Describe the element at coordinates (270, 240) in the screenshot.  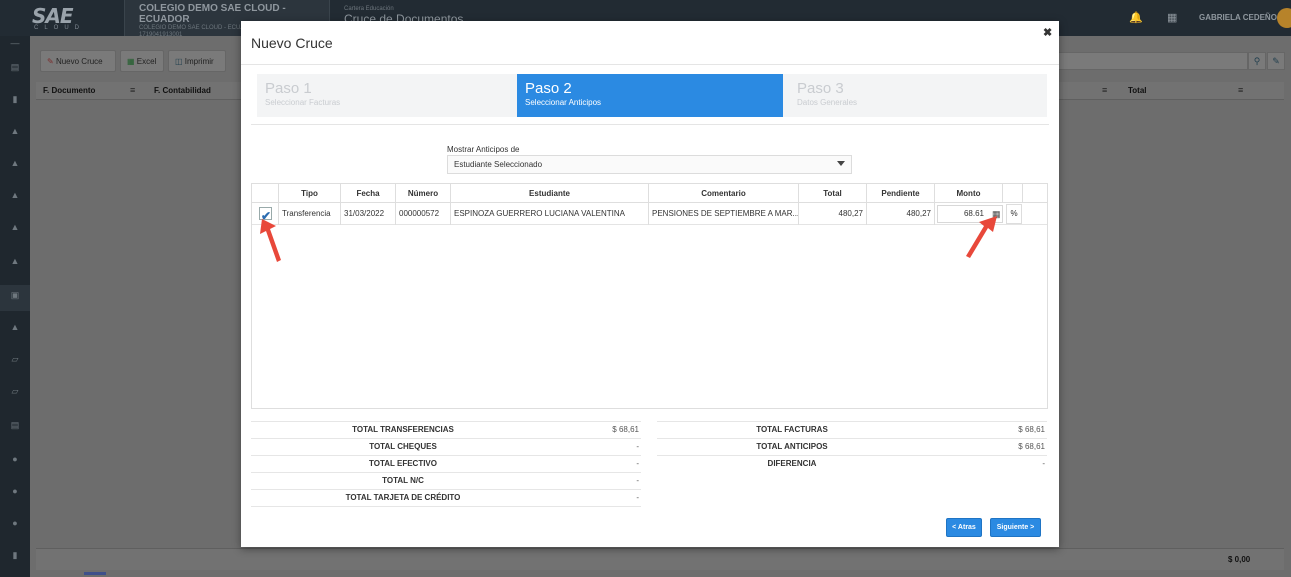
I see `annotation-arrow-left` at that location.